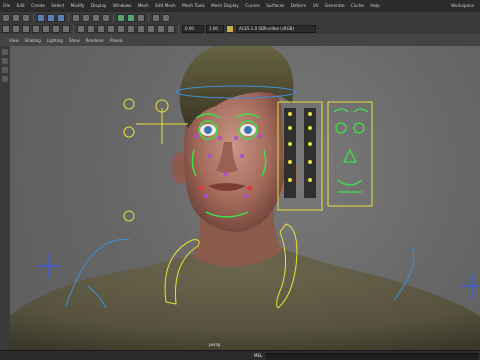 The height and width of the screenshot is (360, 480). What do you see at coordinates (86, 17) in the screenshot?
I see `snap-curve-icon` at bounding box center [86, 17].